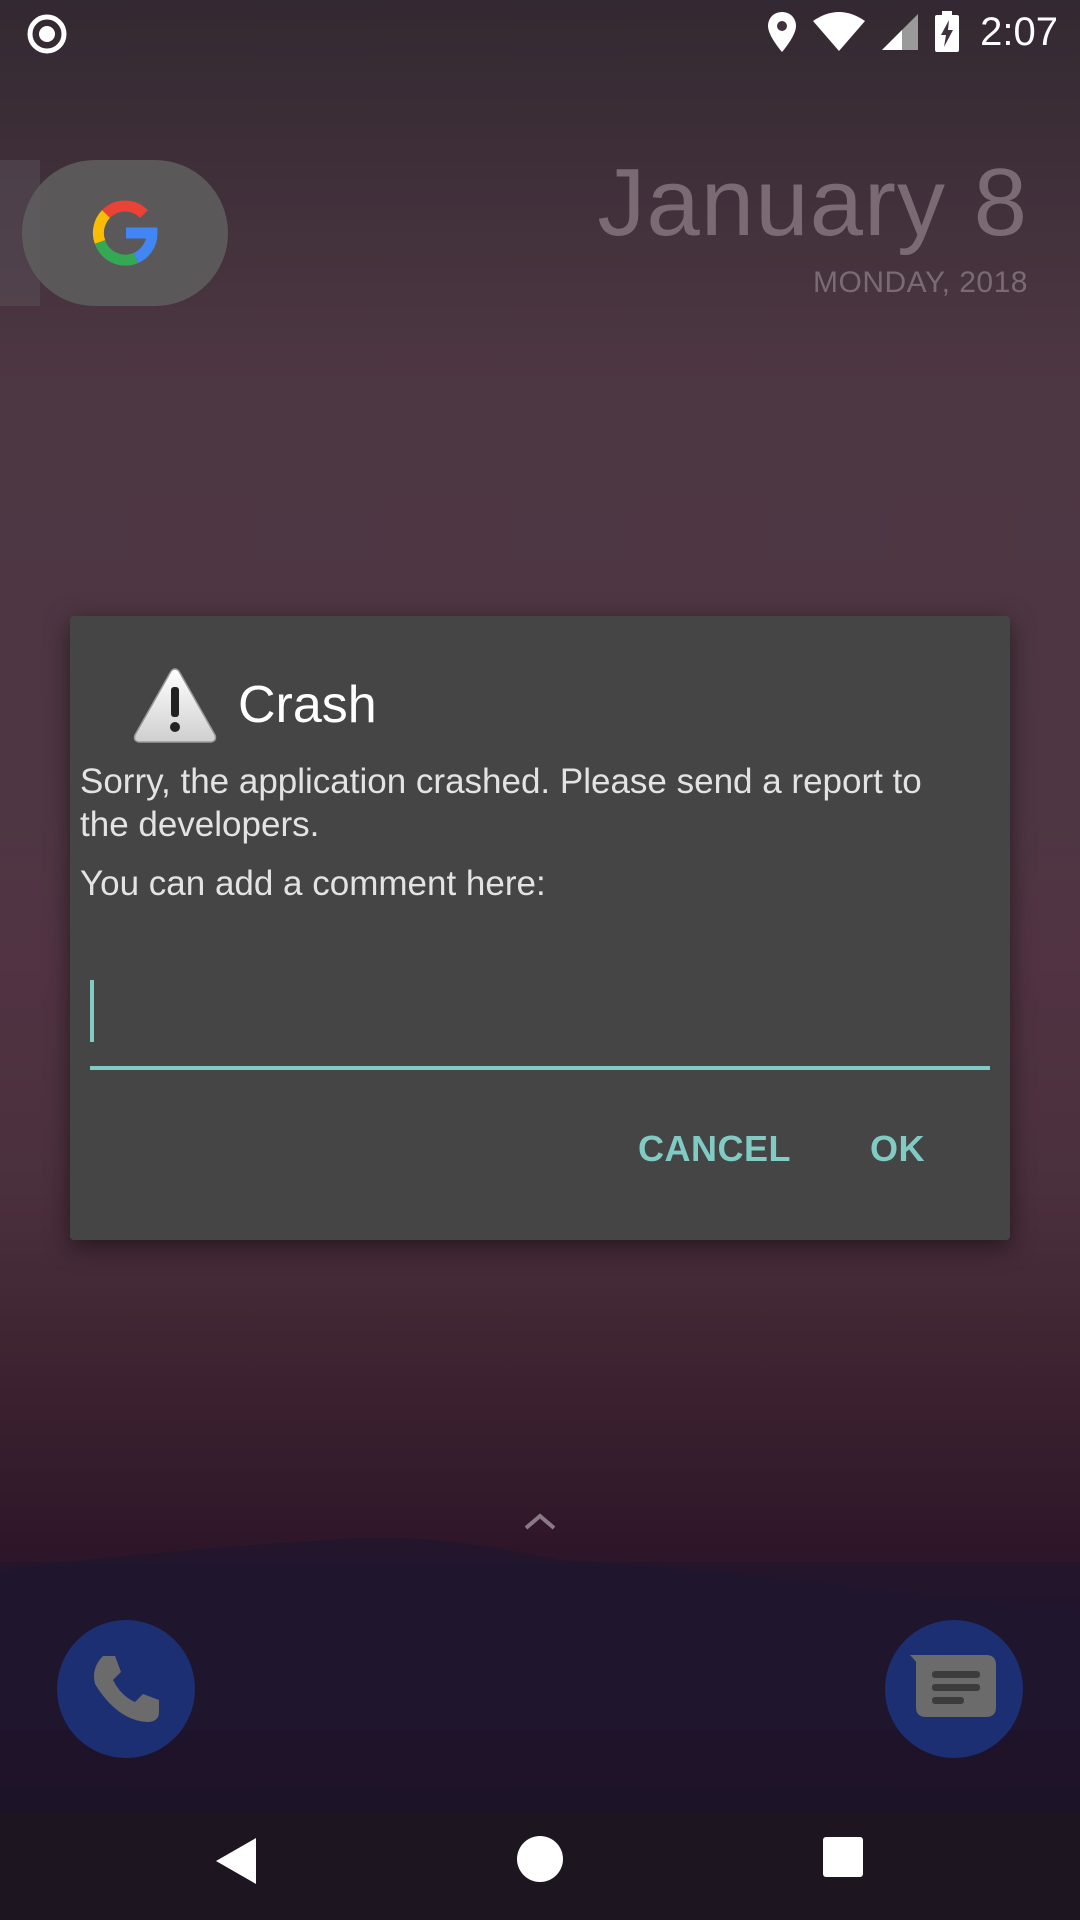  I want to click on text-caret, so click(92, 1011).